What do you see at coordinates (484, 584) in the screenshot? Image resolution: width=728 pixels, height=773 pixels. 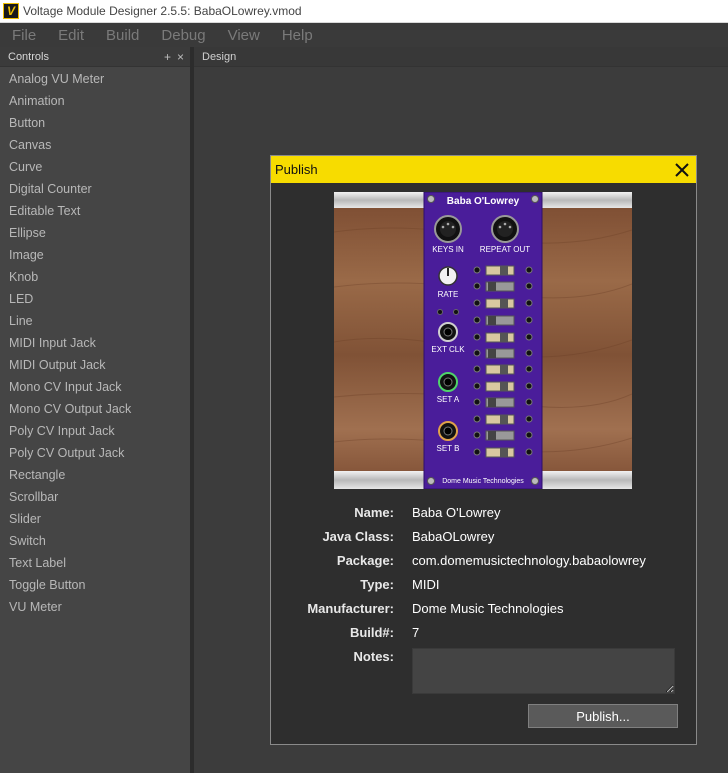 I see `info-row-type: Type: MIDI` at bounding box center [484, 584].